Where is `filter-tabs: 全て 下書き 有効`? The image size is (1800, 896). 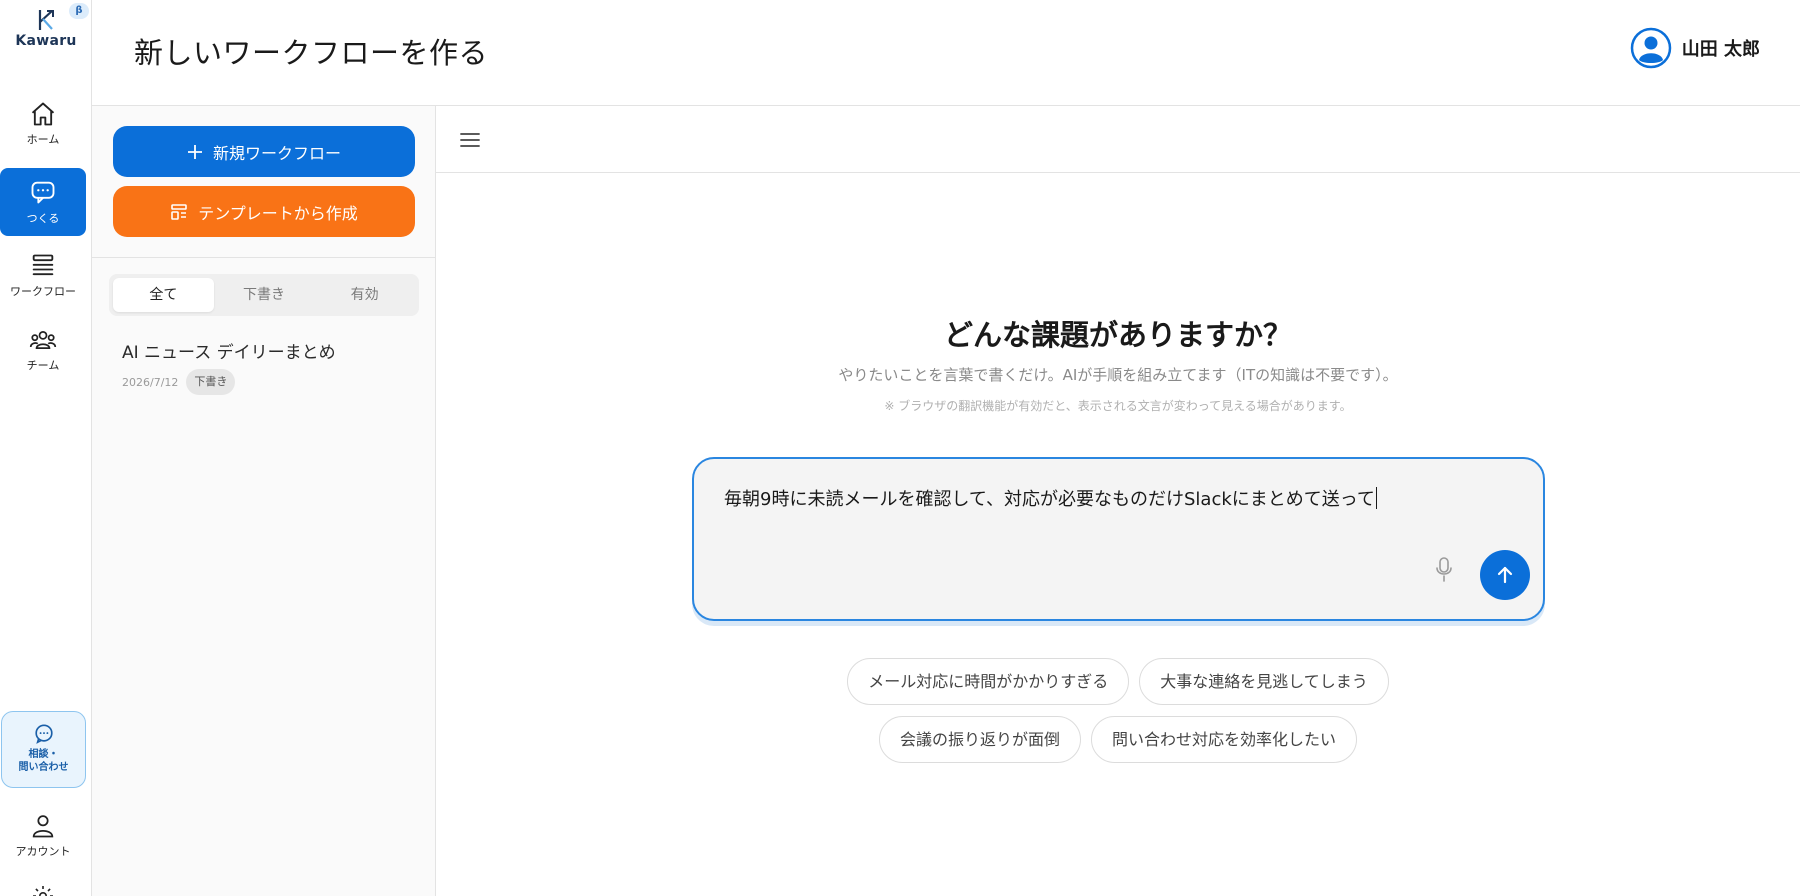 filter-tabs: 全て 下書き 有効 is located at coordinates (264, 295).